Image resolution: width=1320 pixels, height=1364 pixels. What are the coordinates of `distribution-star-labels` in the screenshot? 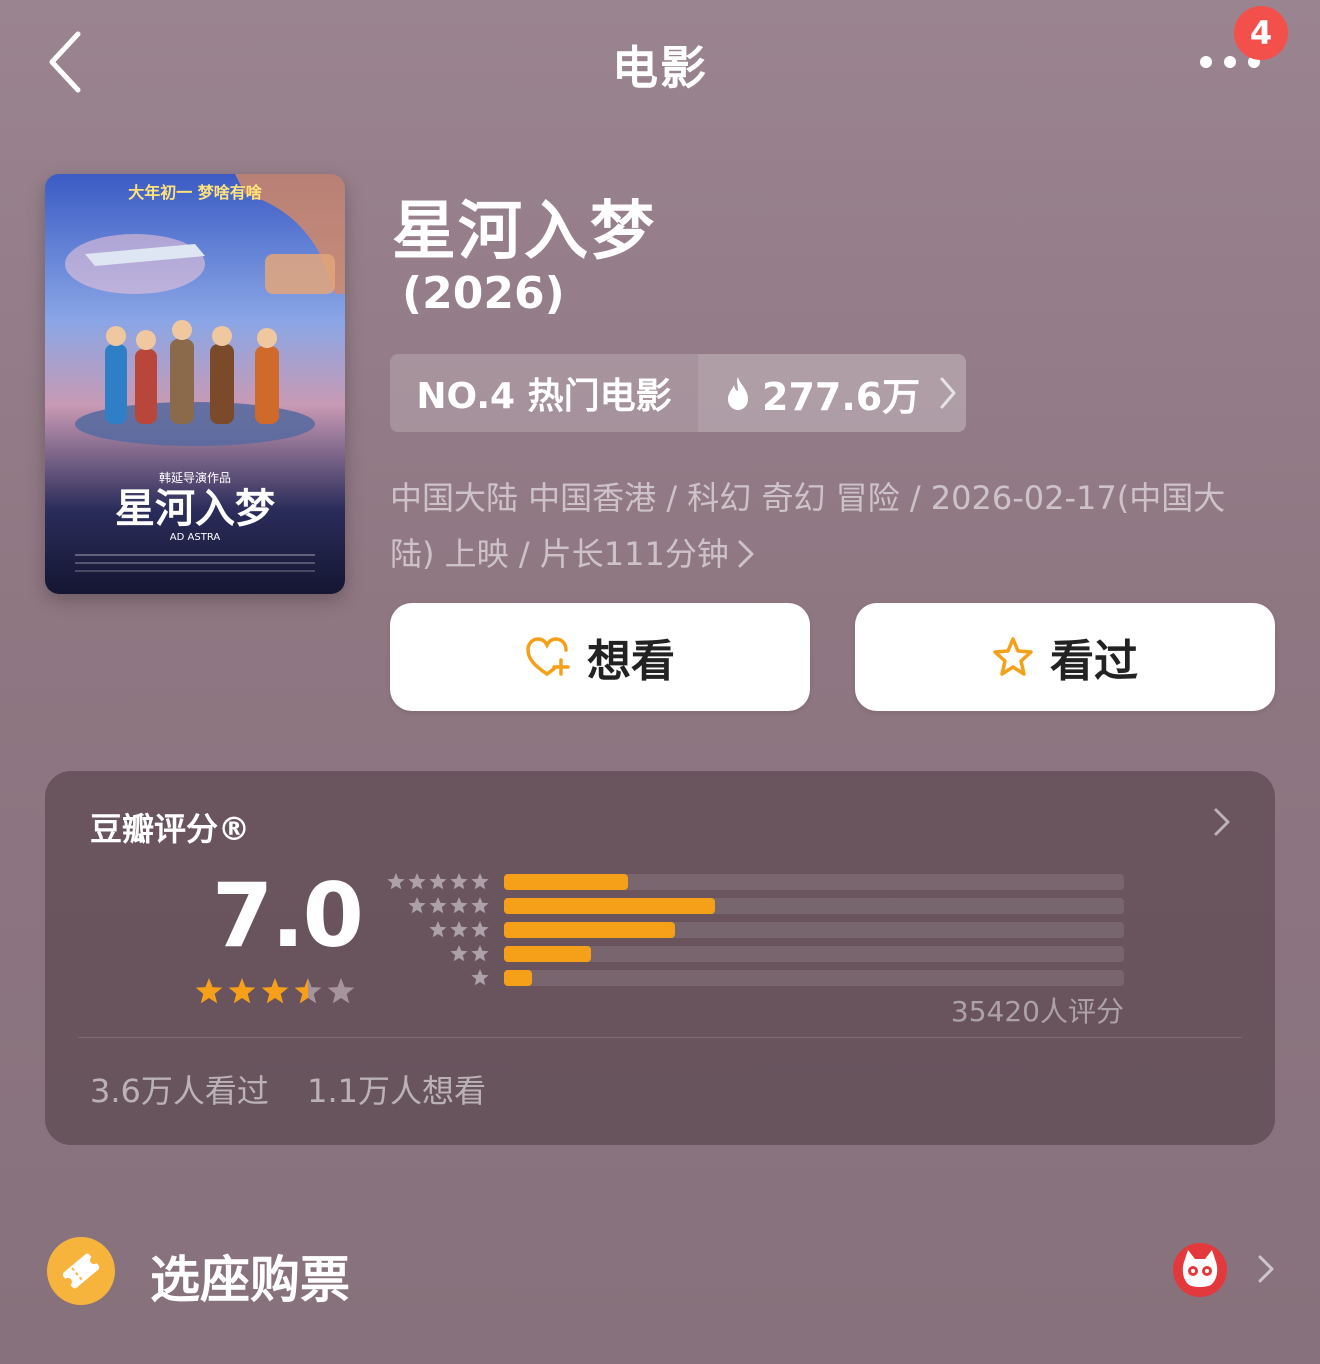 It's located at (438, 929).